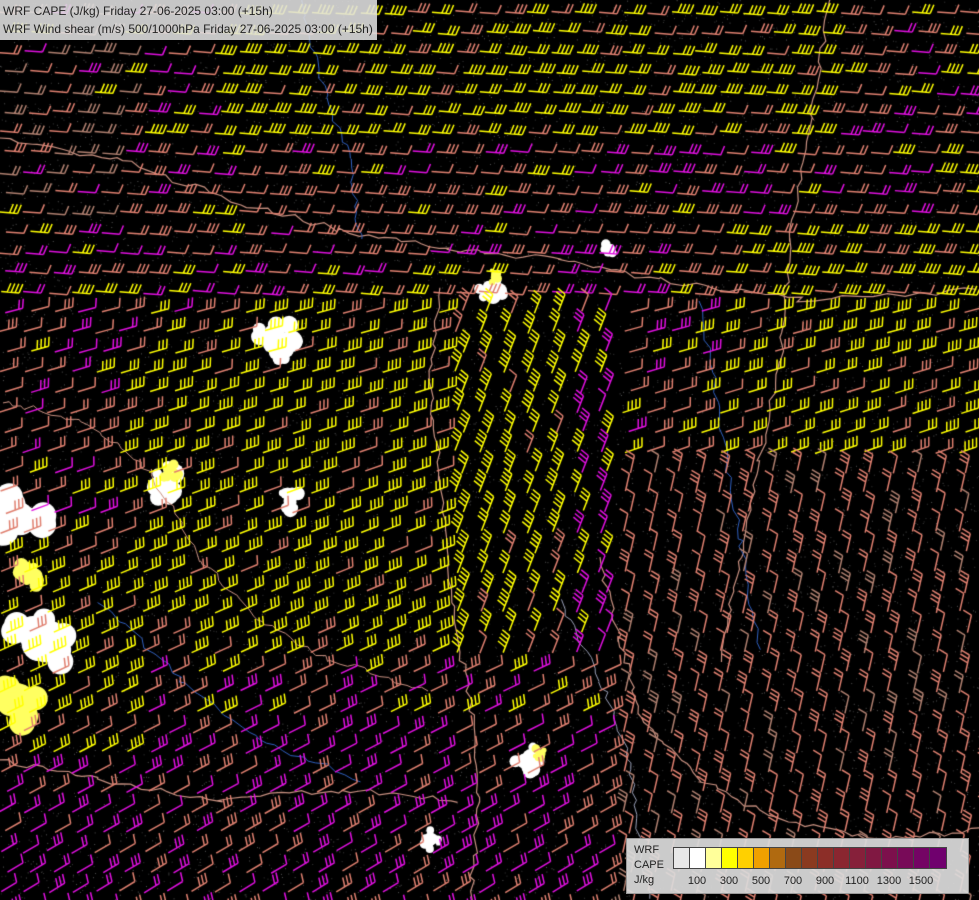 The width and height of the screenshot is (979, 900). What do you see at coordinates (647, 850) in the screenshot?
I see `legend-label-model: WRF` at bounding box center [647, 850].